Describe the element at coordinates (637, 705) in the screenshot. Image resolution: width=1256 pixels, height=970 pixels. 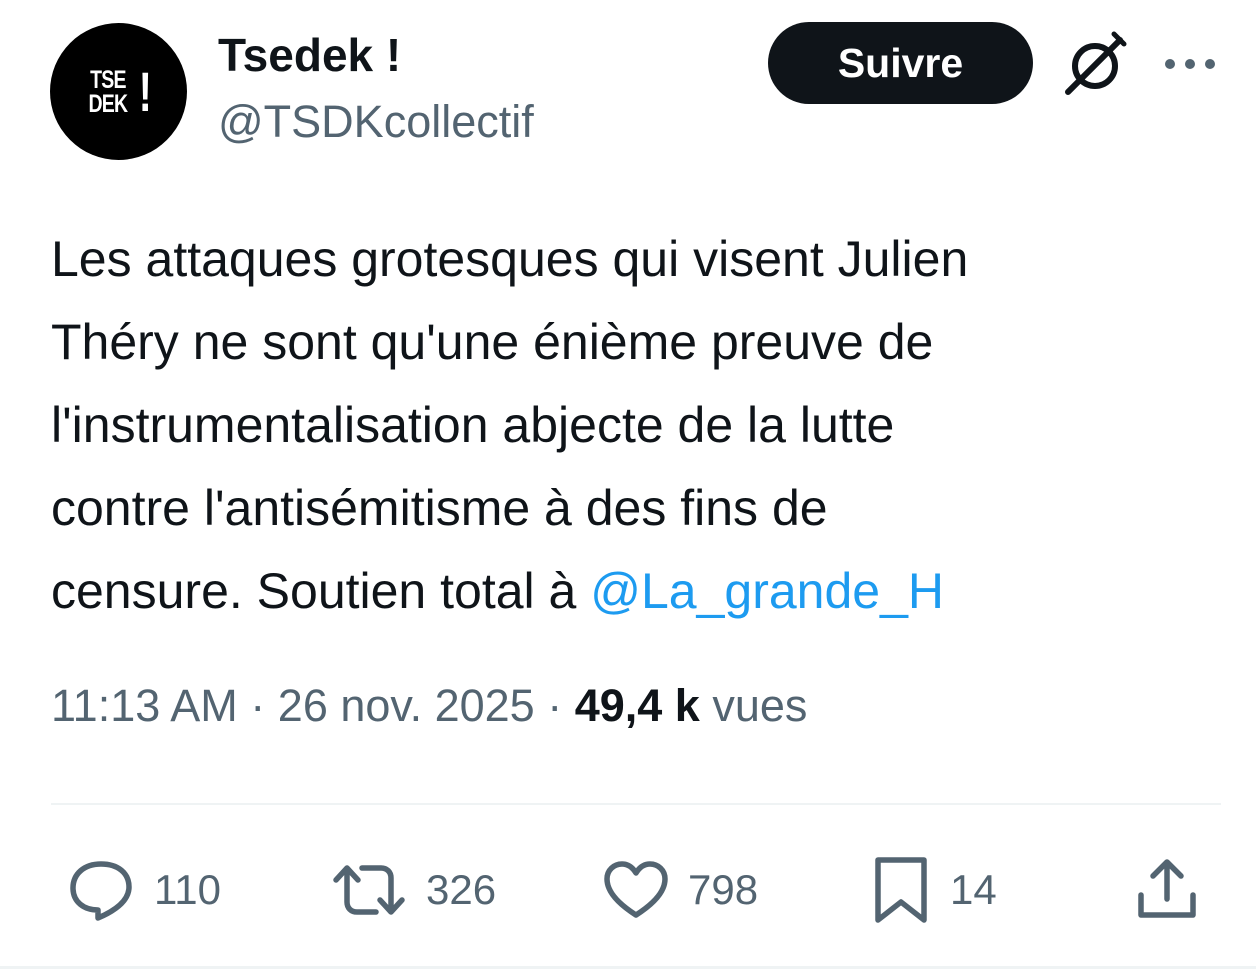
I see `views-count: 49,4 k` at that location.